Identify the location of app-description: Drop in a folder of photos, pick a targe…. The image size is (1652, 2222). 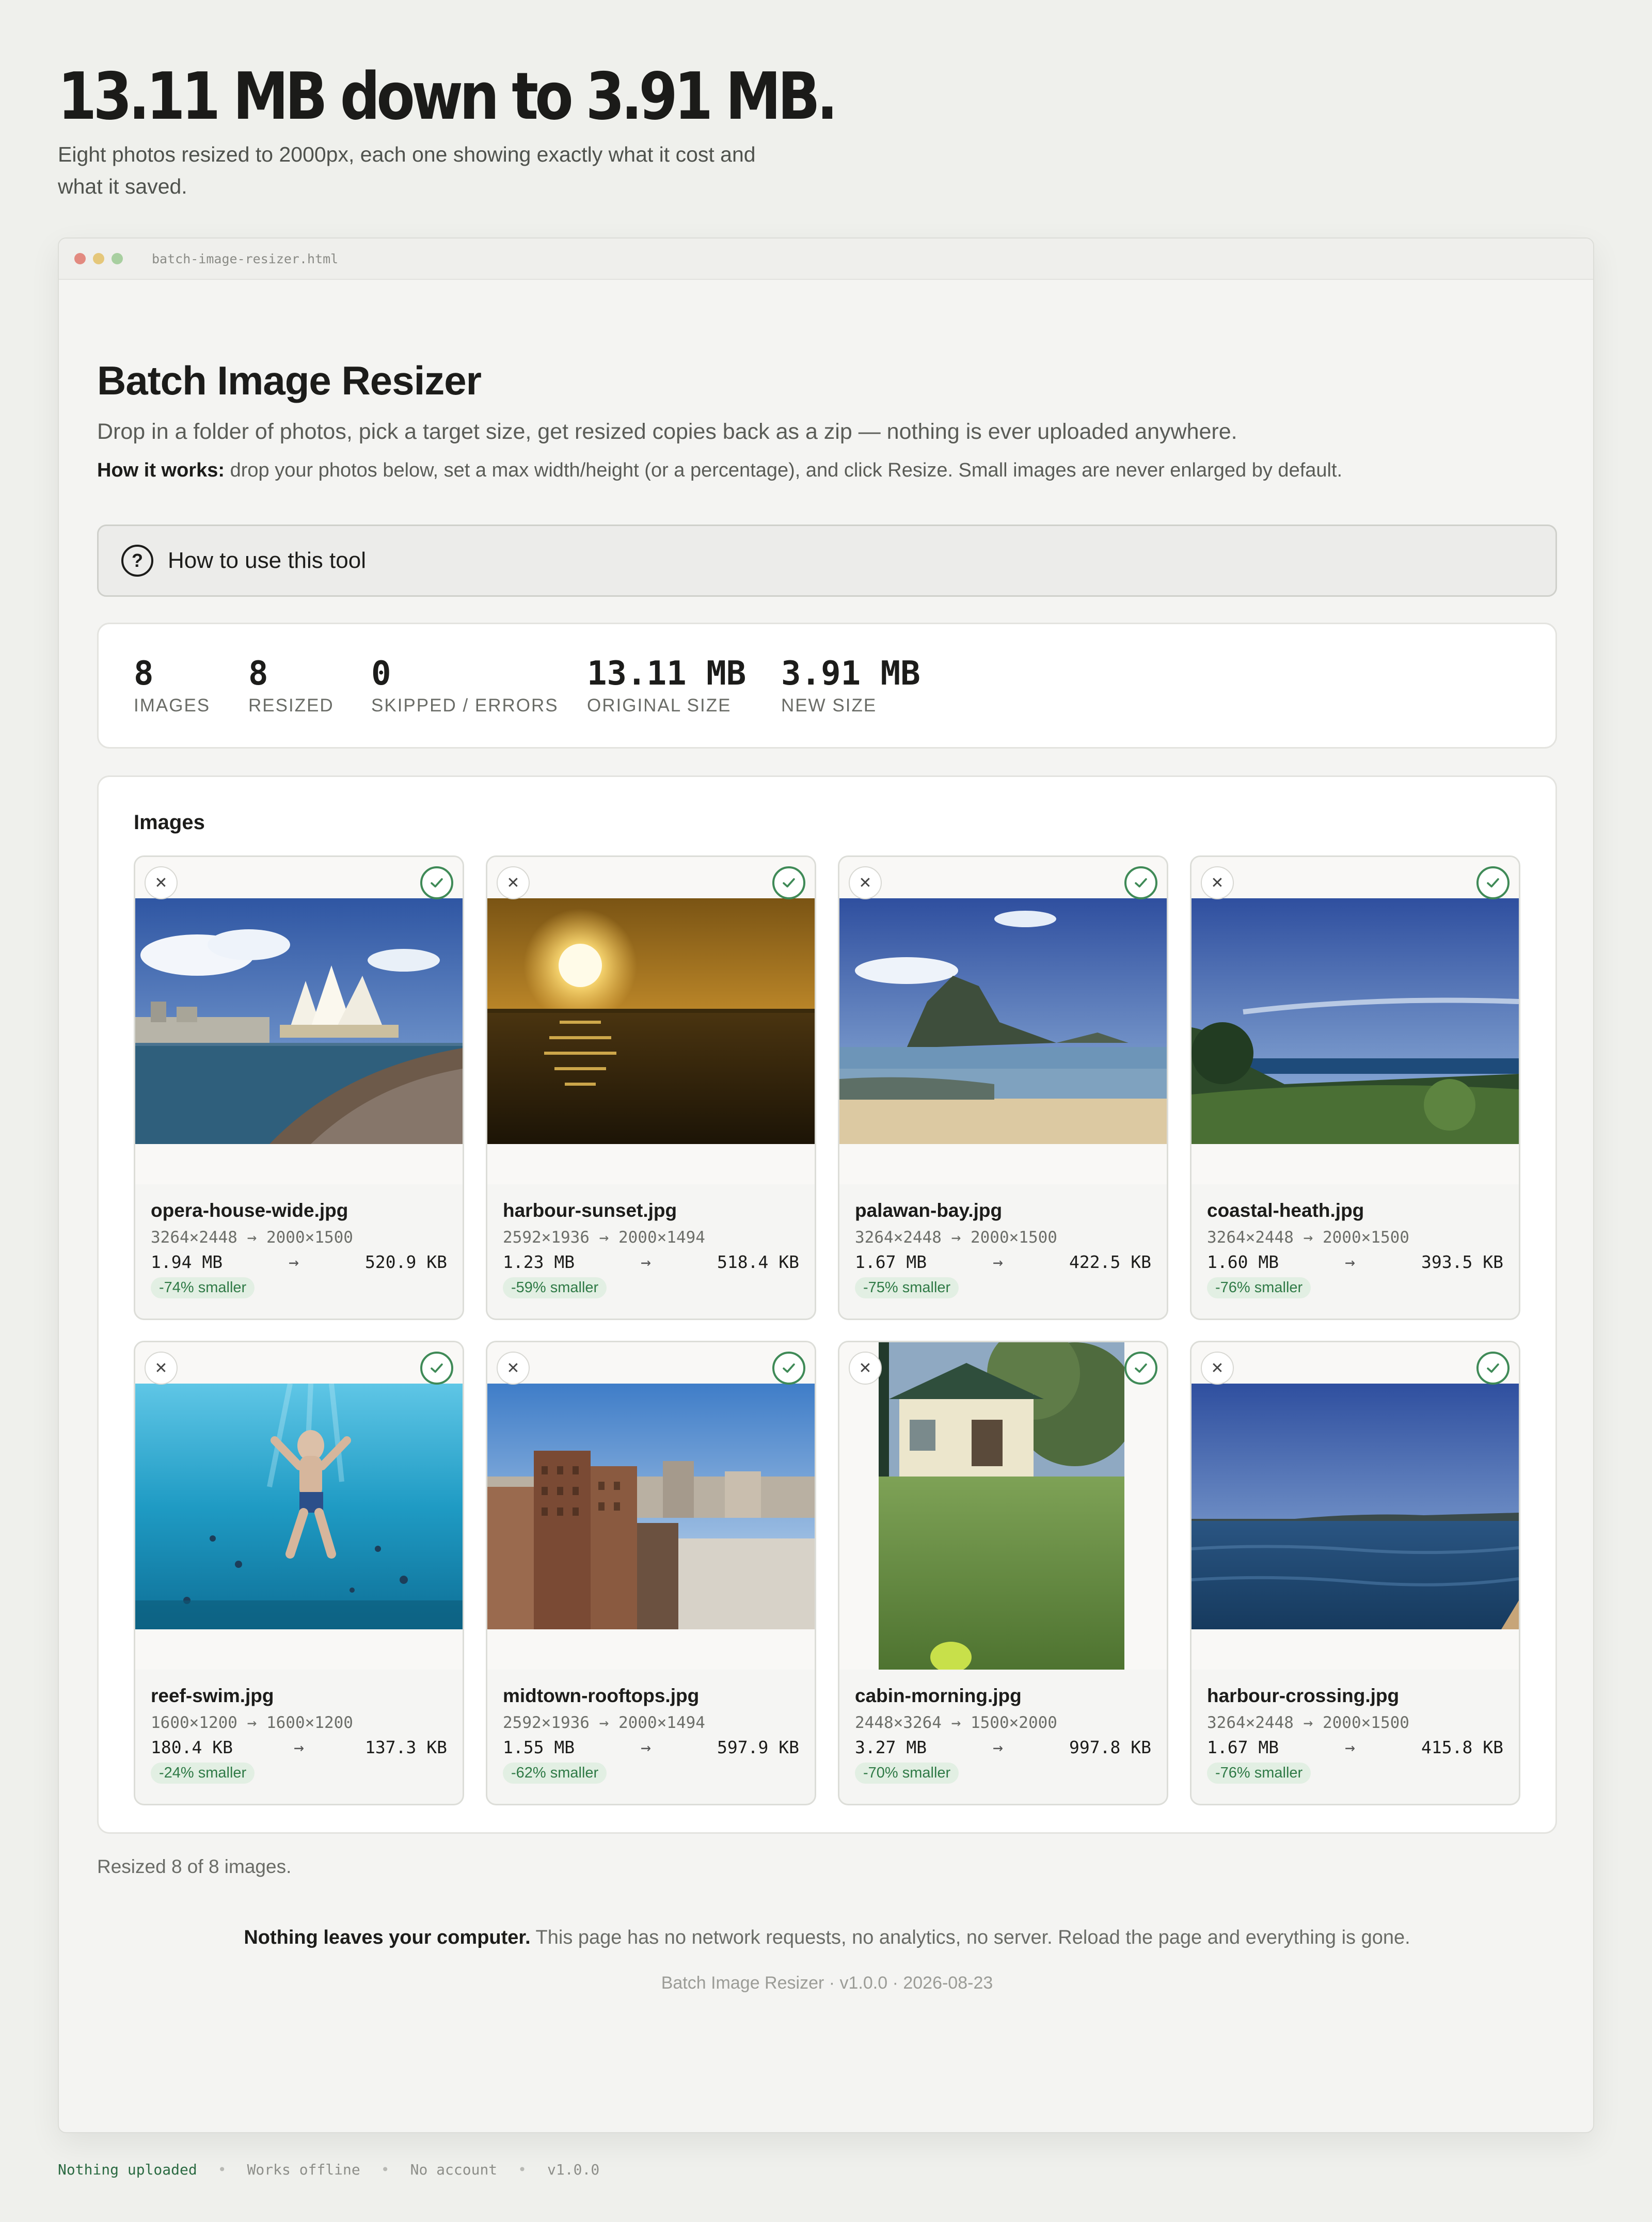
(667, 432).